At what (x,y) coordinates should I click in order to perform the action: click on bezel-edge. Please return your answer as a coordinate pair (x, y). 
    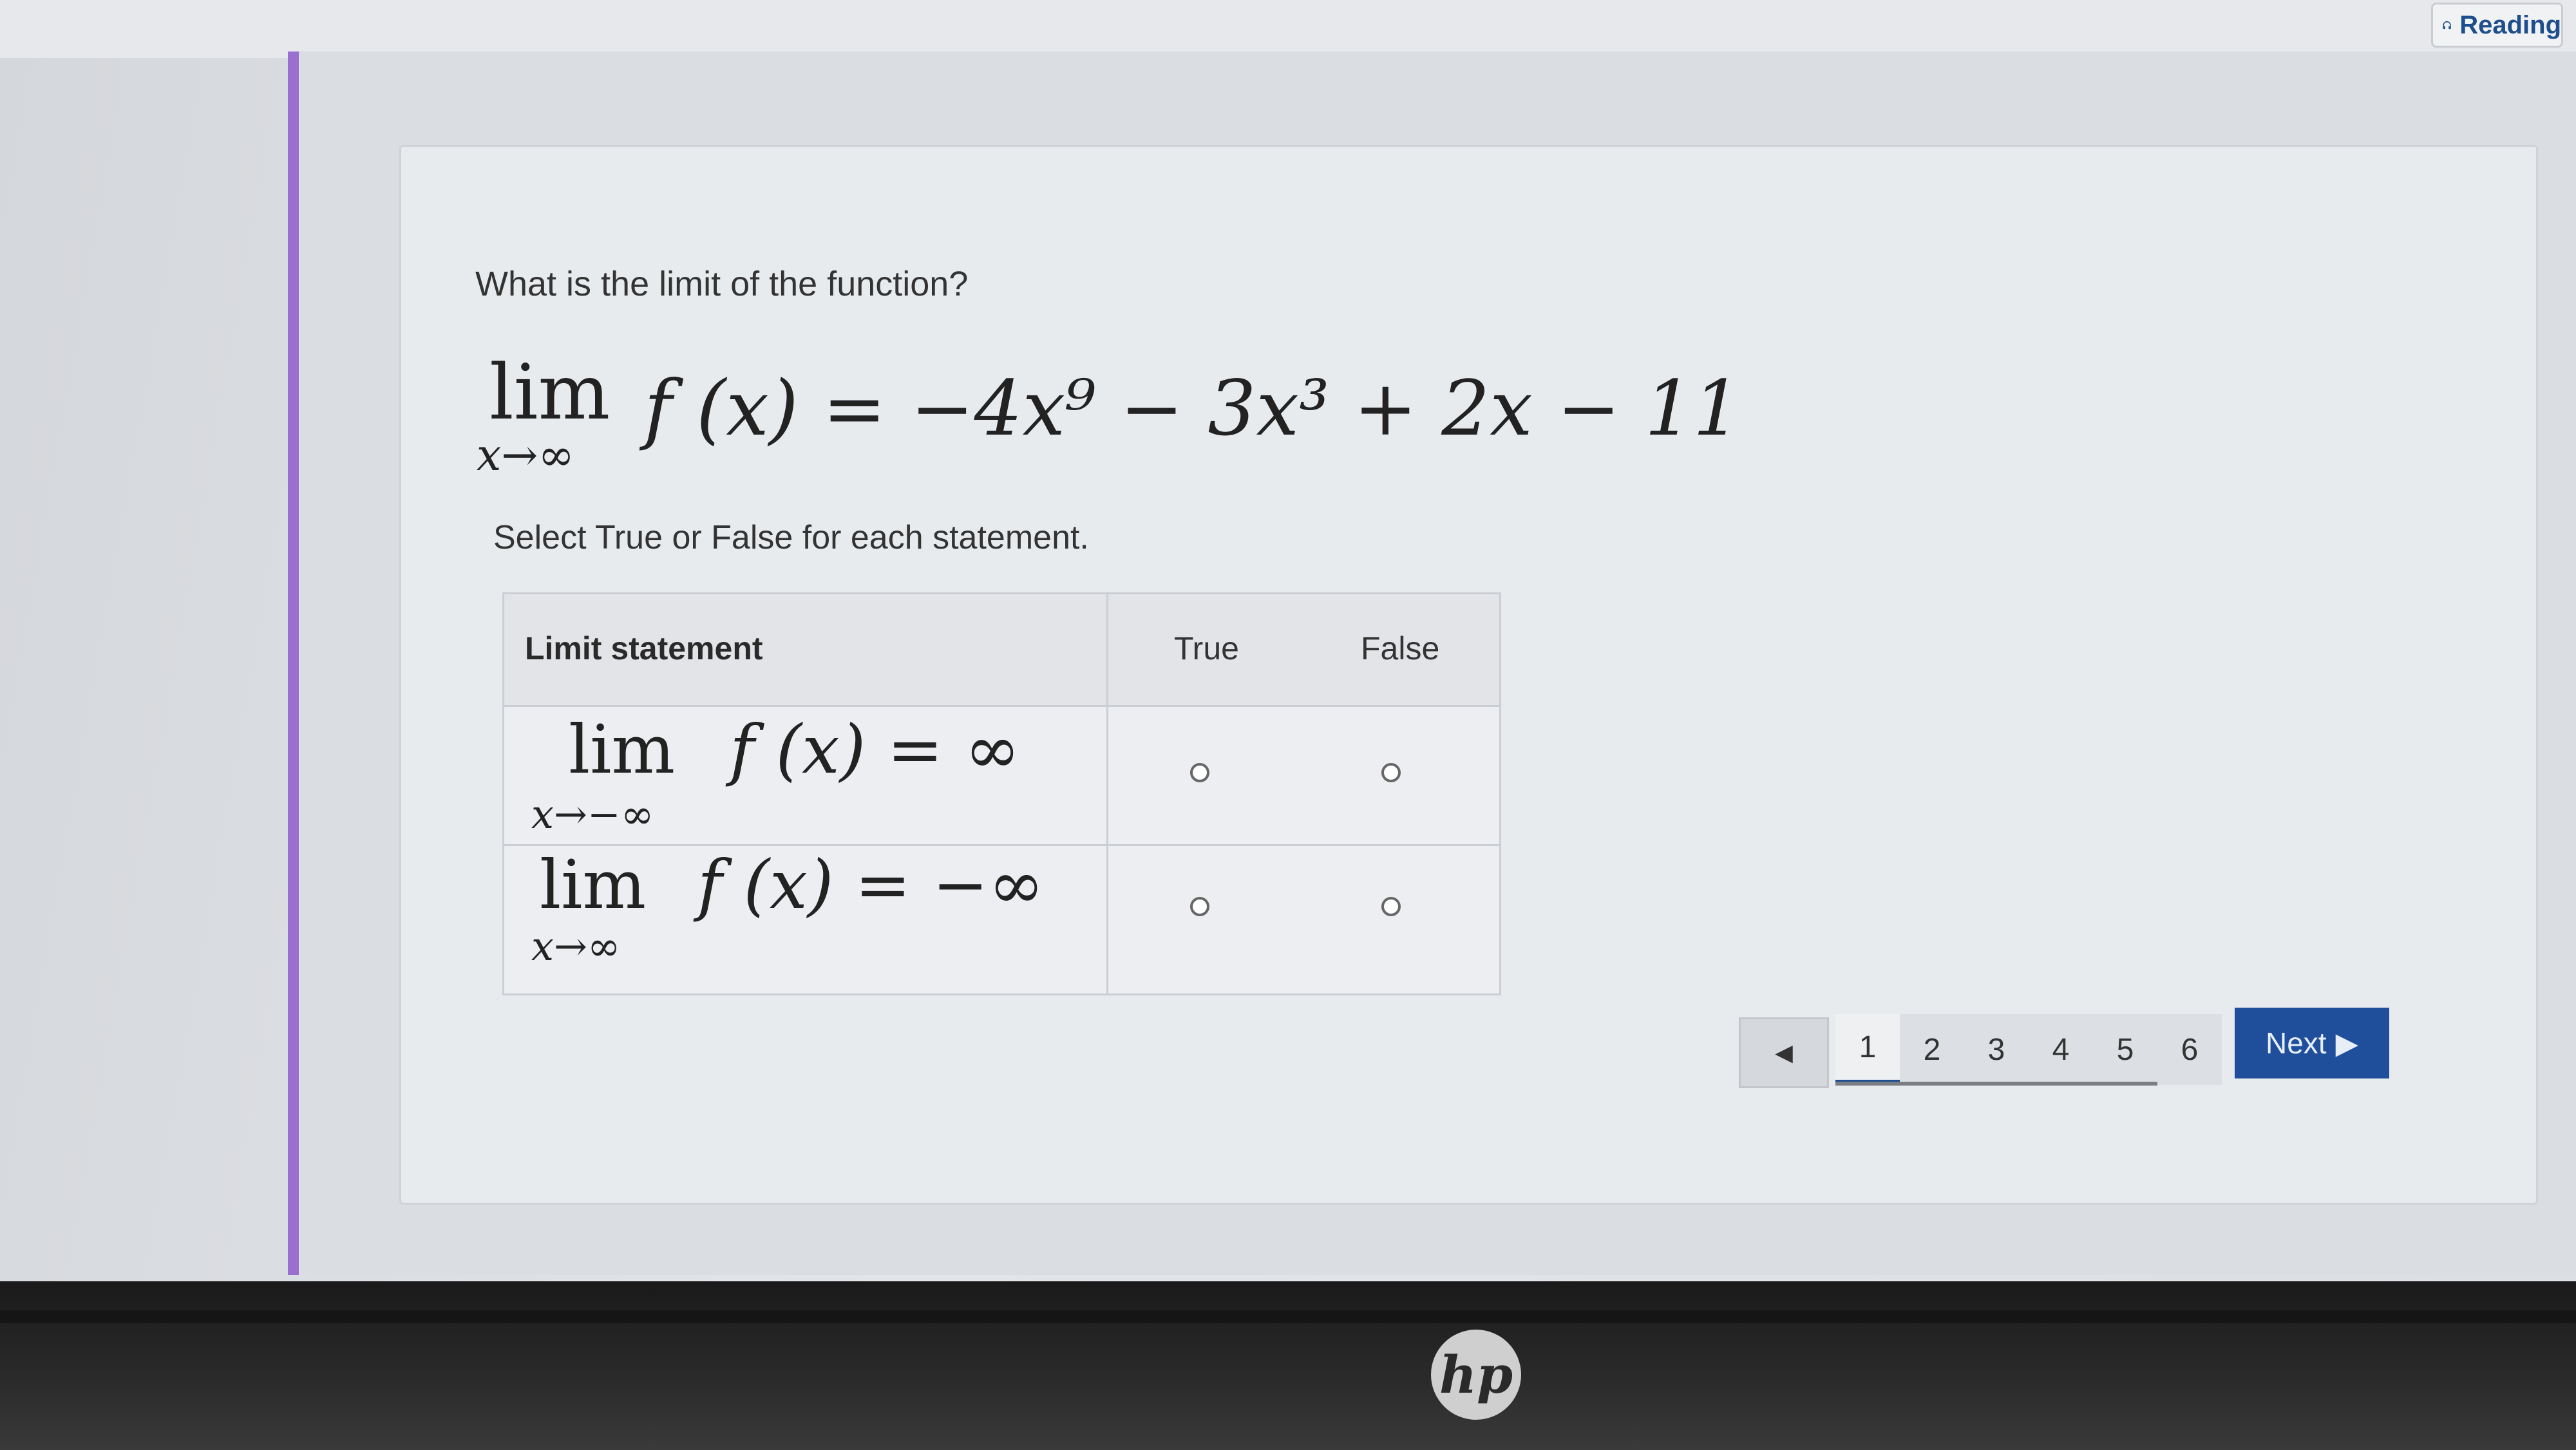
    Looking at the image, I should click on (1288, 1316).